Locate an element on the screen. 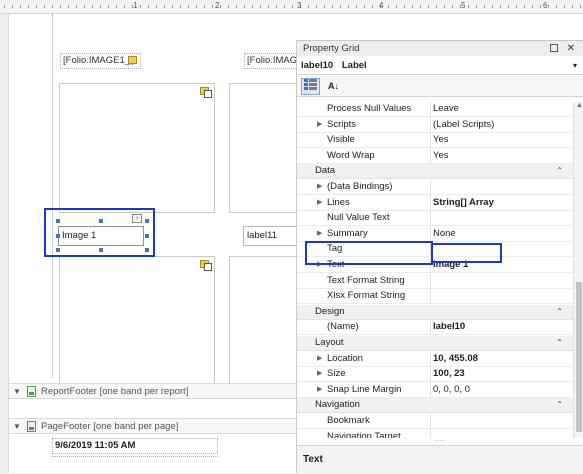  property-row: Xlsx Format String is located at coordinates (435, 296).